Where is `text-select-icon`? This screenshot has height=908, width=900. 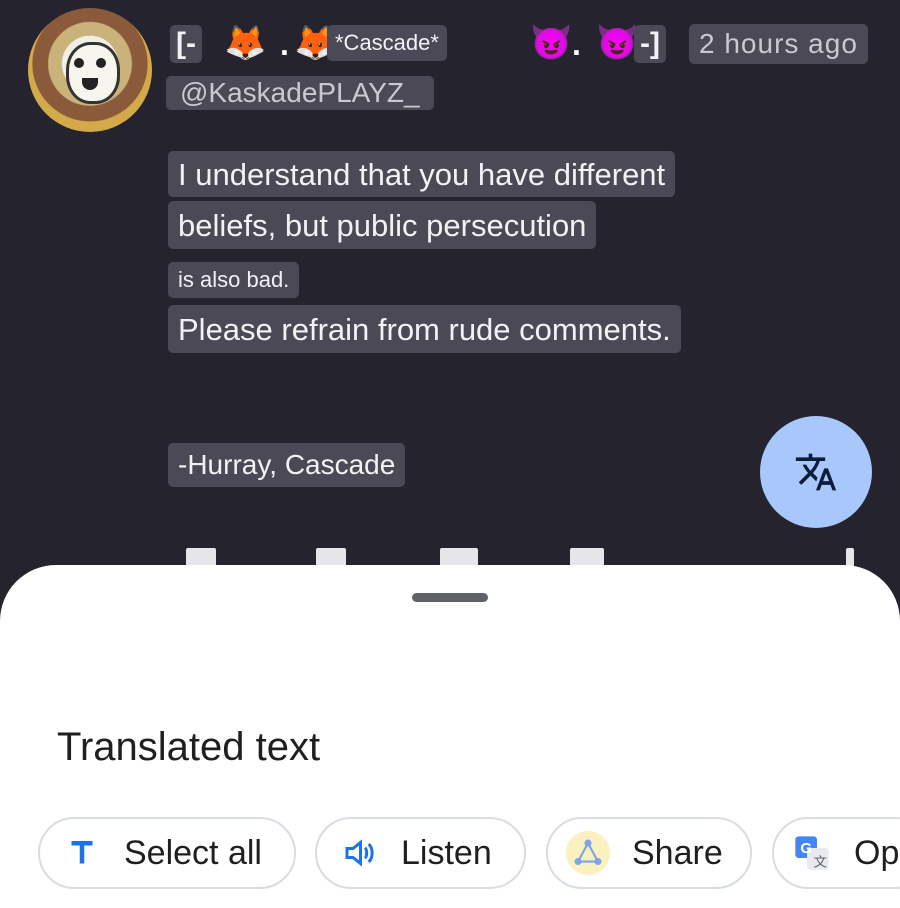
text-select-icon is located at coordinates (82, 853).